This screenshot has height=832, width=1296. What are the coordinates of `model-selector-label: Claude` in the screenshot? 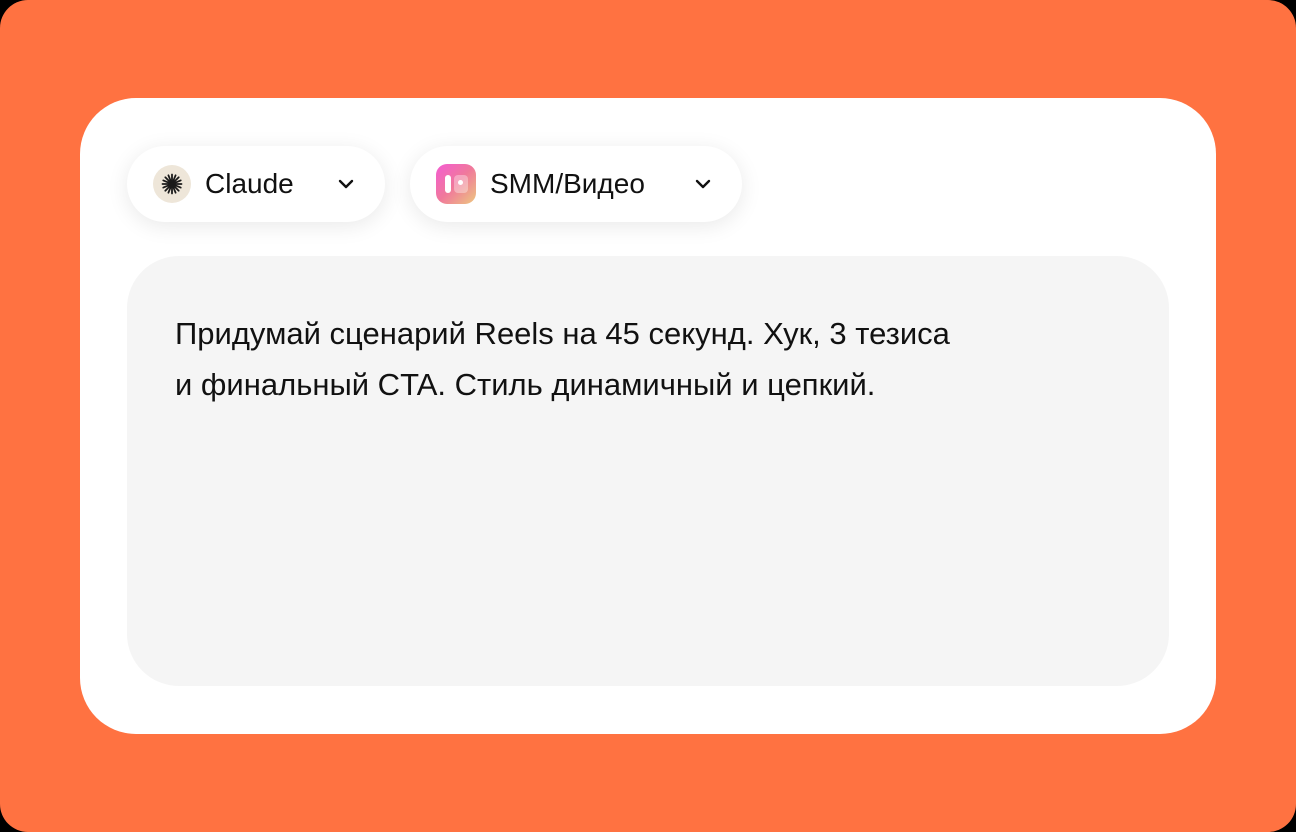 It's located at (249, 183).